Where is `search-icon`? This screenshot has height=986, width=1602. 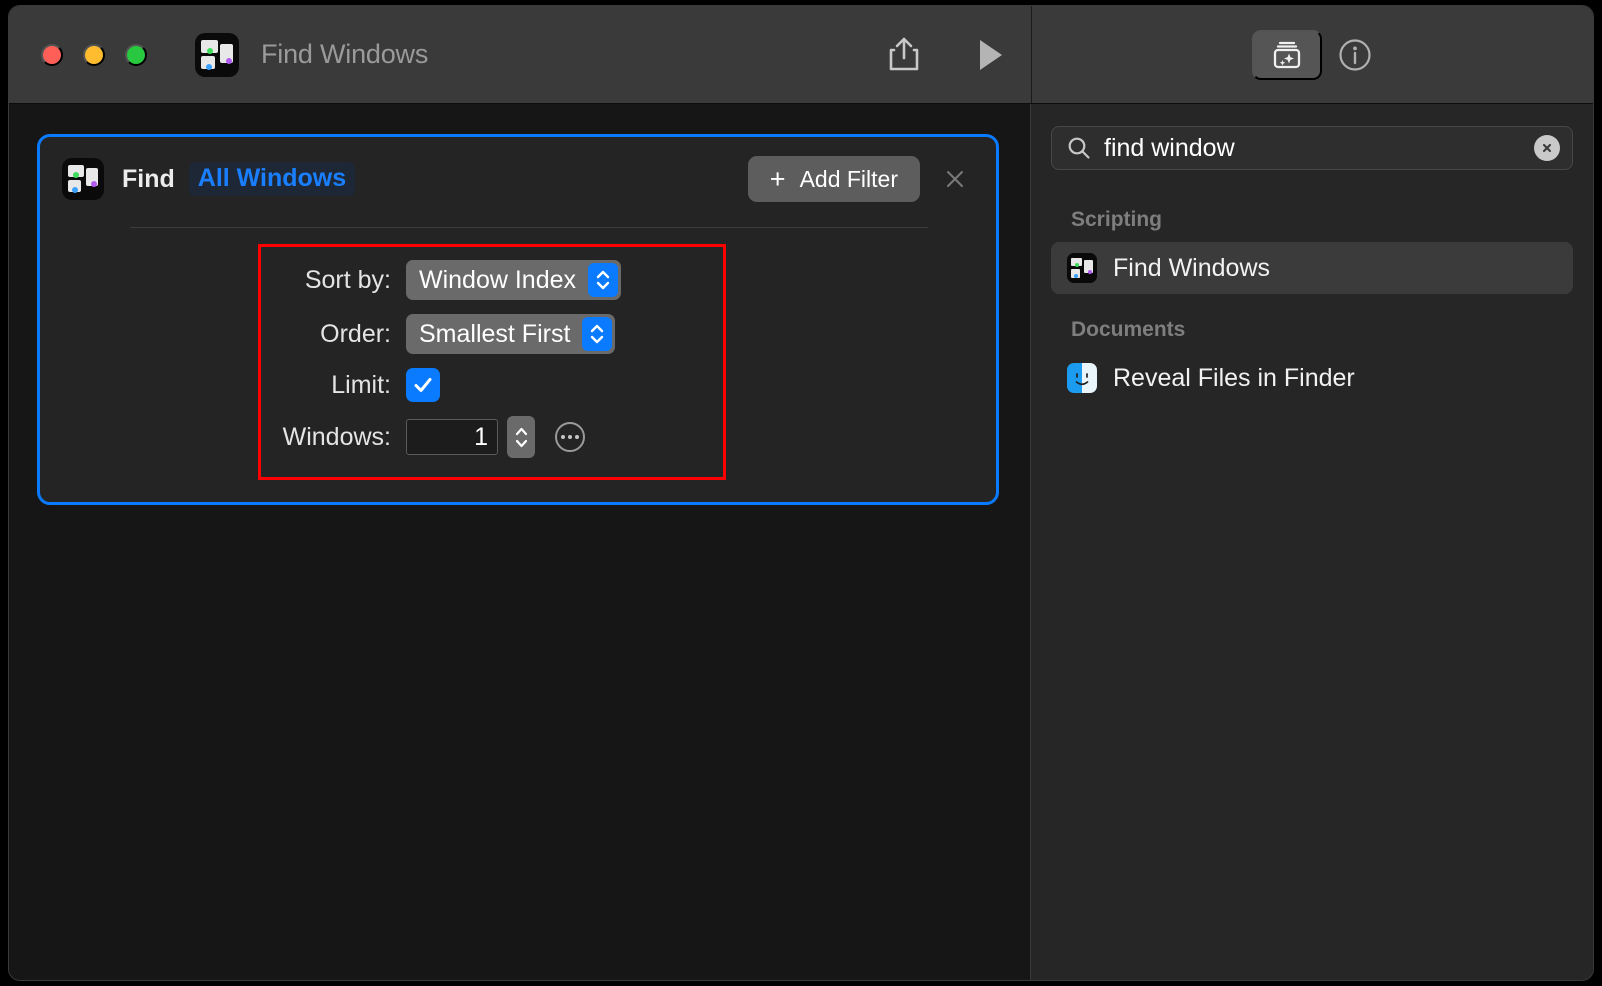 search-icon is located at coordinates (1079, 148).